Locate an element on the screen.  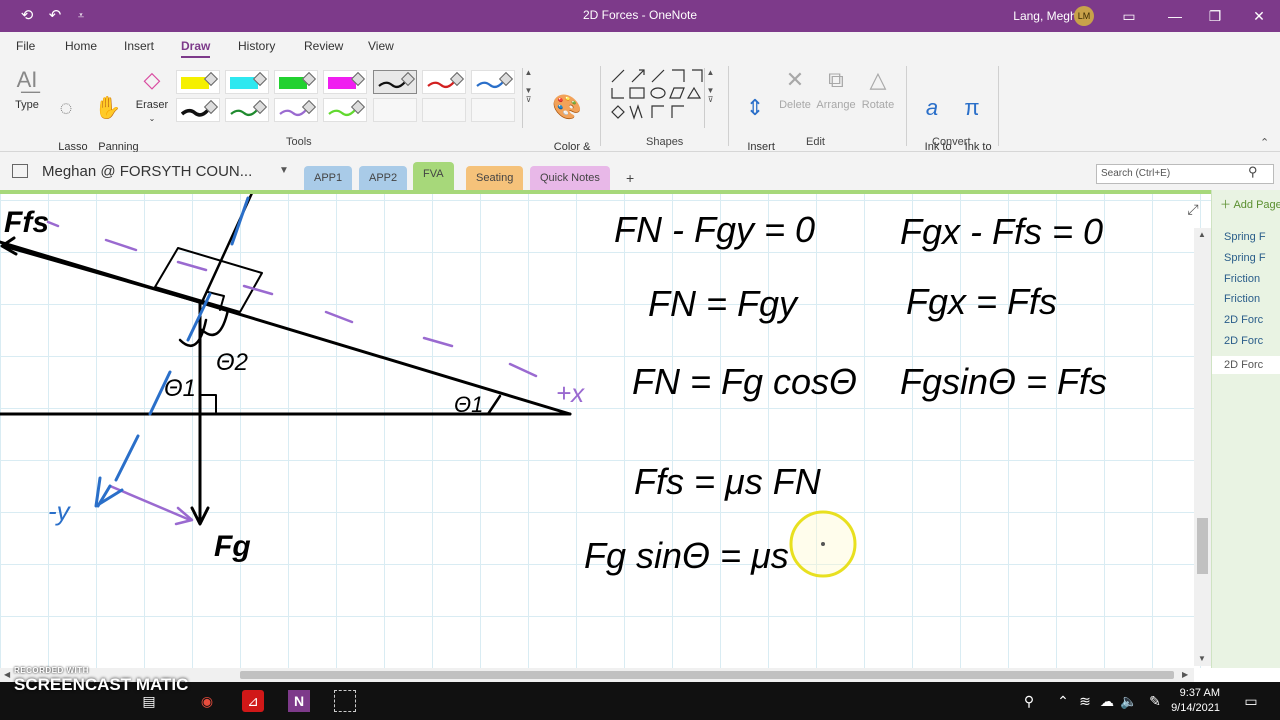
watermark-big: SCREENCAST MATIC is located at coordinates (101, 684).